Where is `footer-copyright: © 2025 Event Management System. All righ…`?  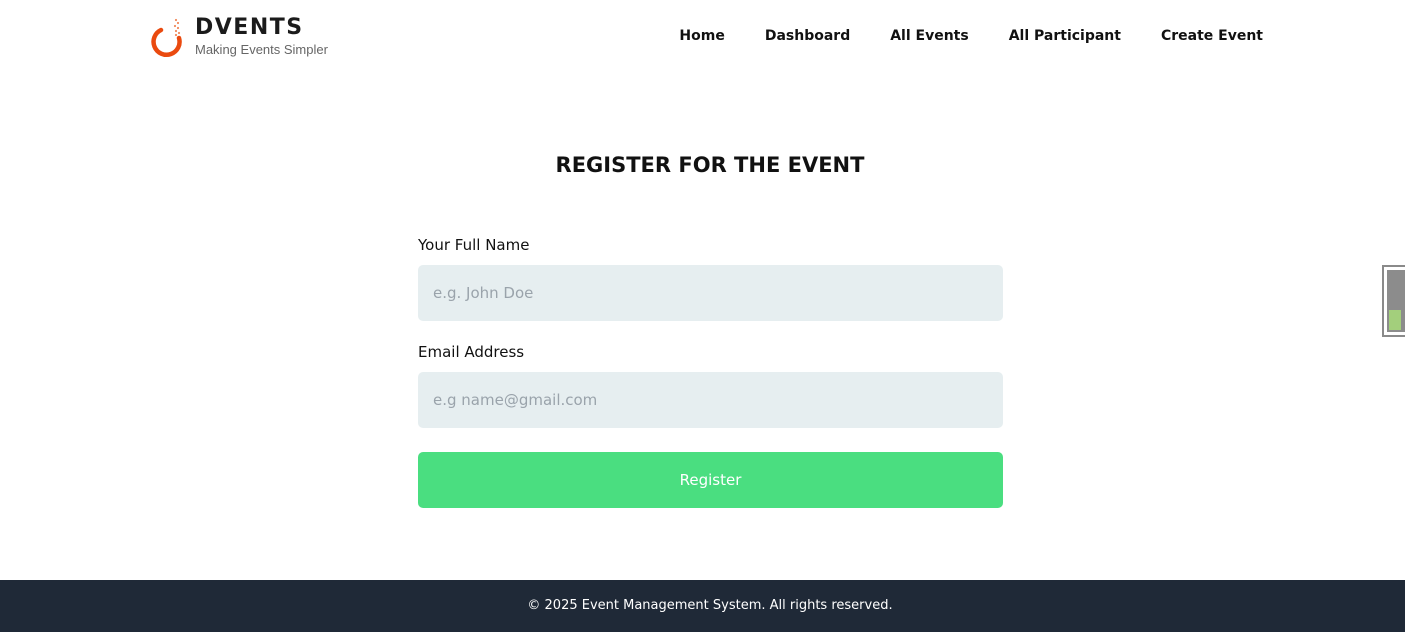
footer-copyright: © 2025 Event Management System. All righ… is located at coordinates (710, 605).